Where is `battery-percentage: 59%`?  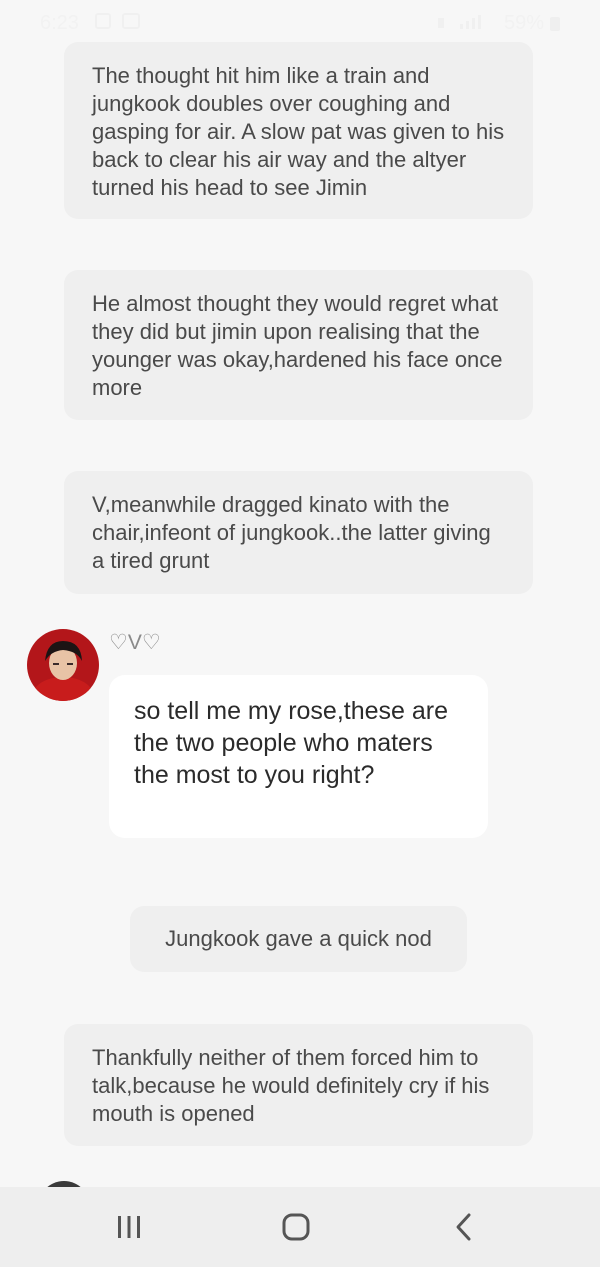 battery-percentage: 59% is located at coordinates (523, 23).